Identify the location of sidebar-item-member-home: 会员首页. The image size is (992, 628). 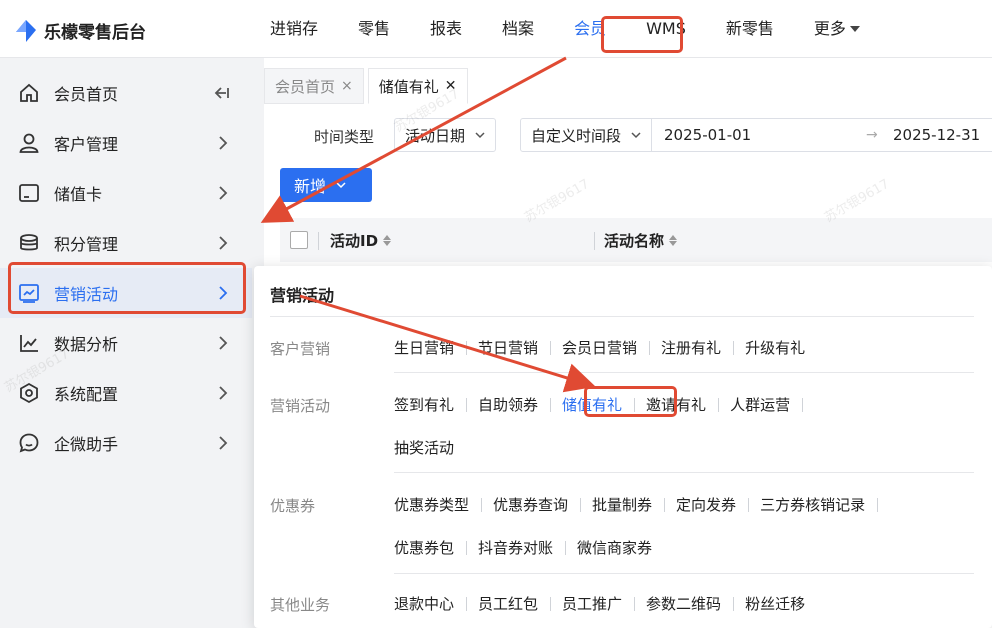
(126, 93).